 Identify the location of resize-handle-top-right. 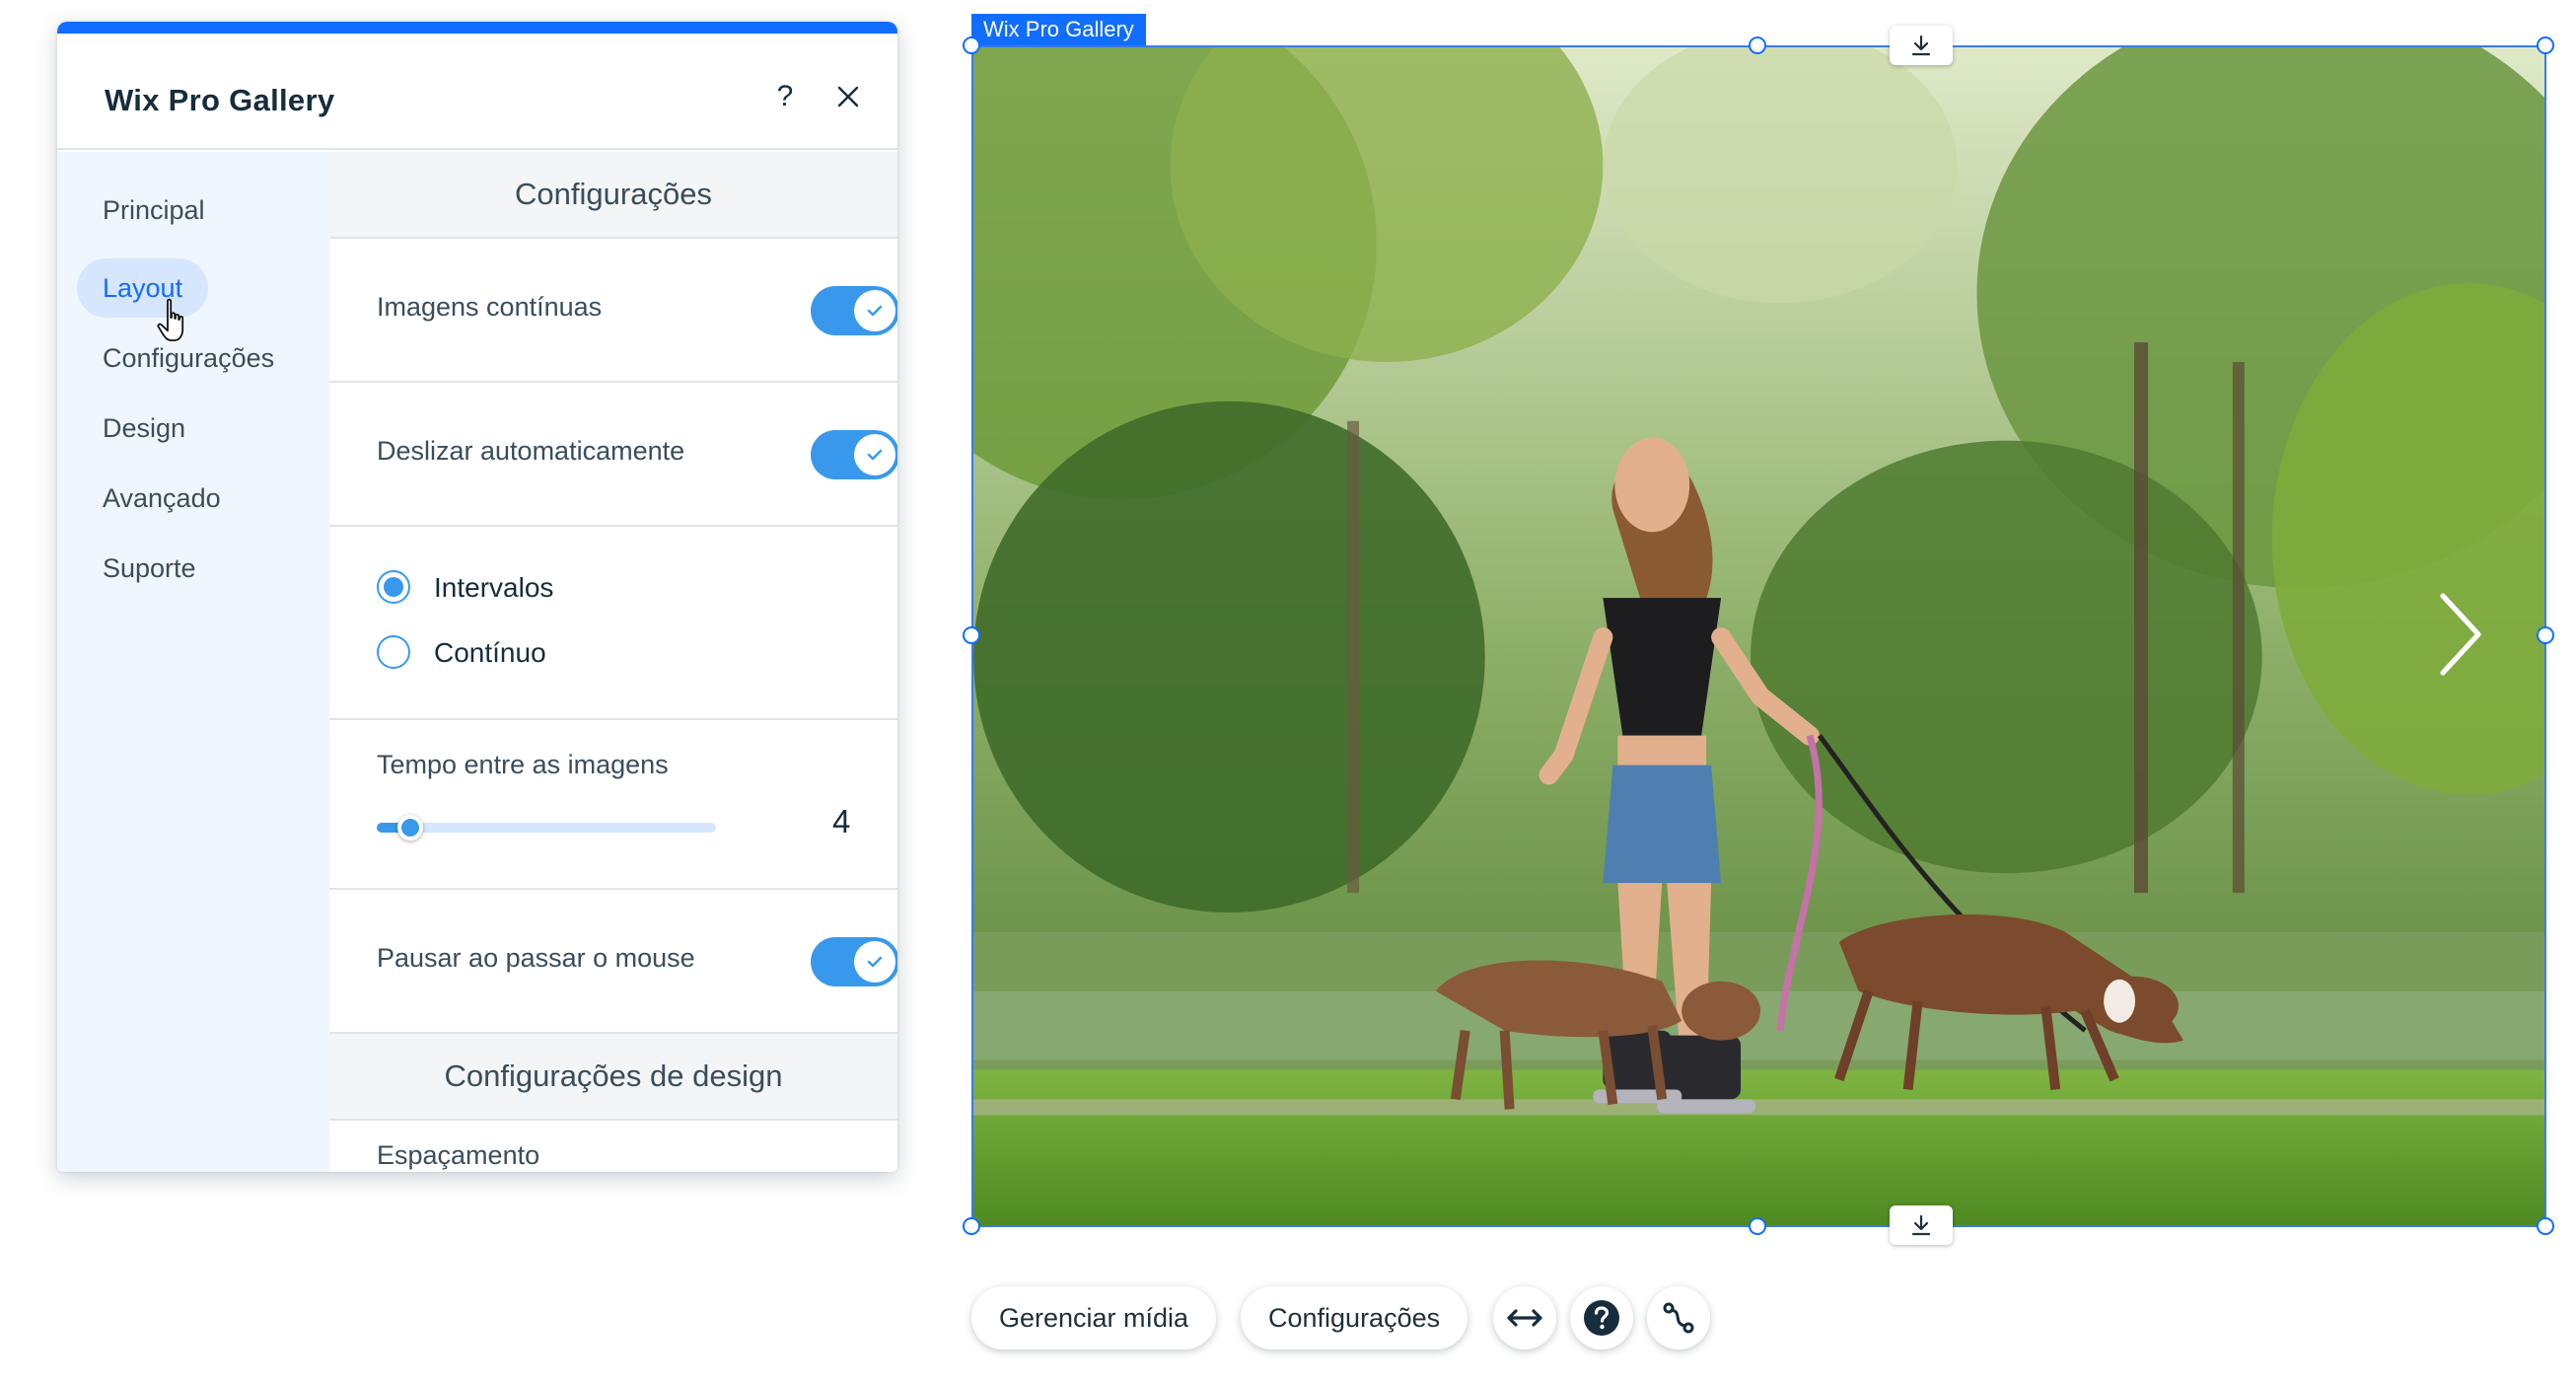
(2545, 45).